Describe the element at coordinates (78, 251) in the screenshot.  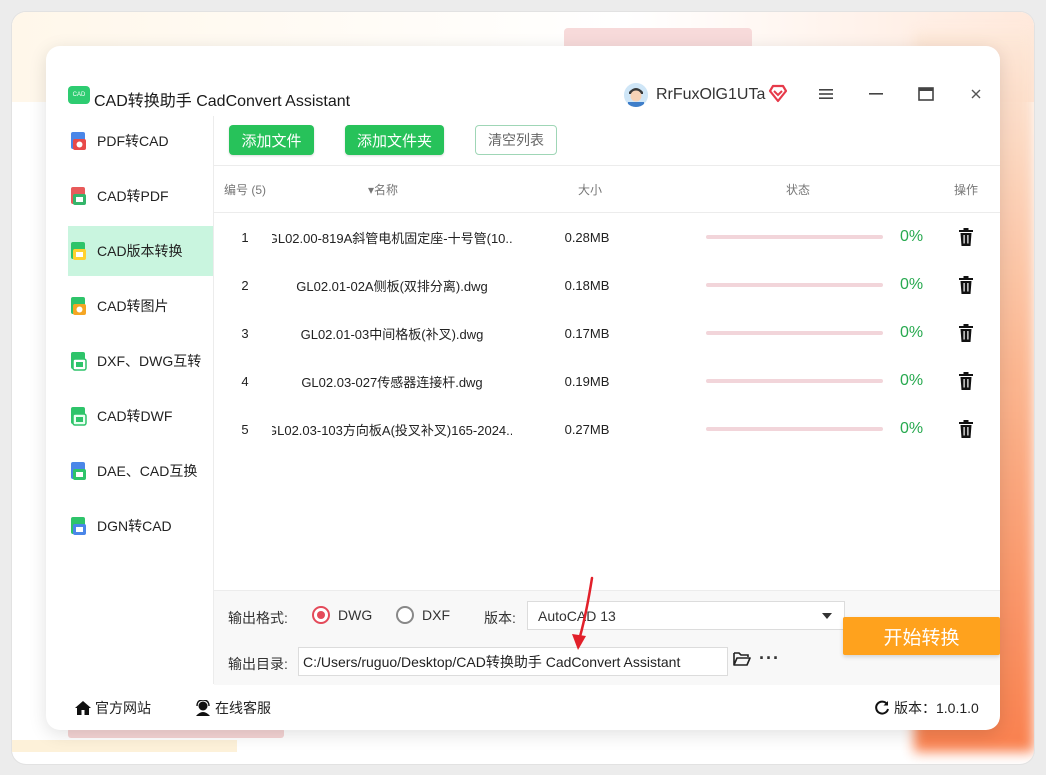
I see `cad-version-icon` at that location.